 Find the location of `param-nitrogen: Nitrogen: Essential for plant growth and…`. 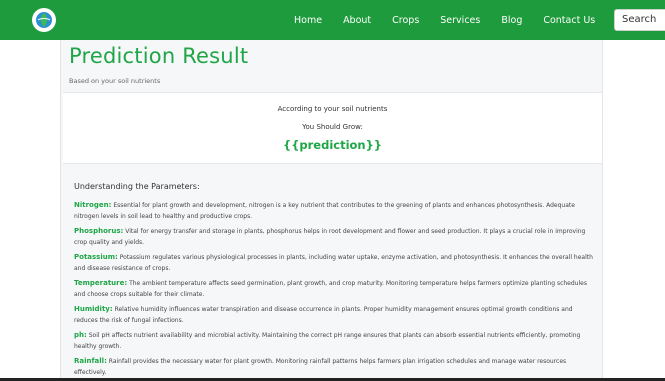

param-nitrogen: Nitrogen: Essential for plant growth and… is located at coordinates (334, 211).